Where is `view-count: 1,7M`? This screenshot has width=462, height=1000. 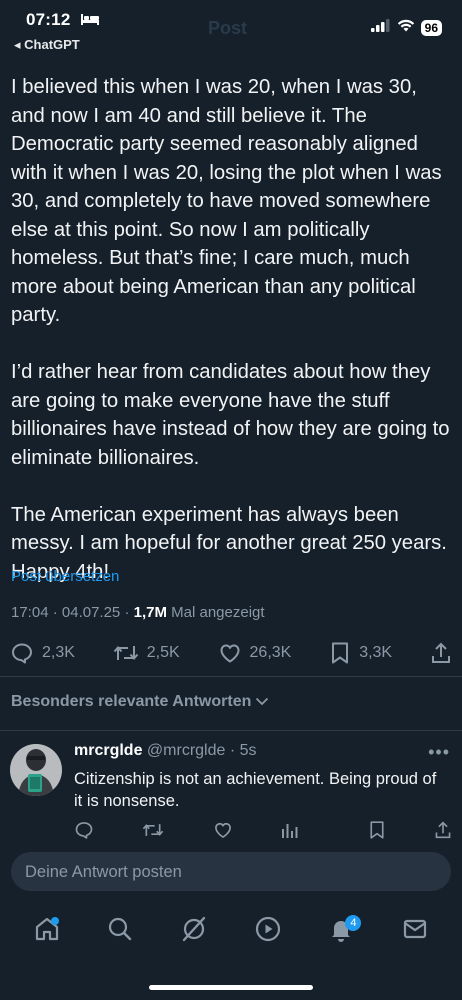
view-count: 1,7M is located at coordinates (150, 612).